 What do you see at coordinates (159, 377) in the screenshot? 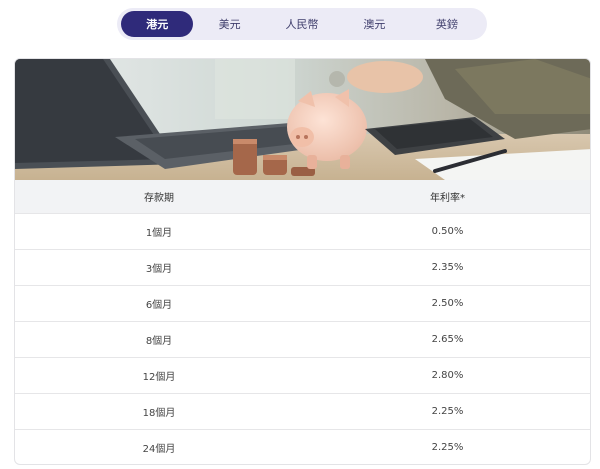
I see `term-cell: 12個月` at bounding box center [159, 377].